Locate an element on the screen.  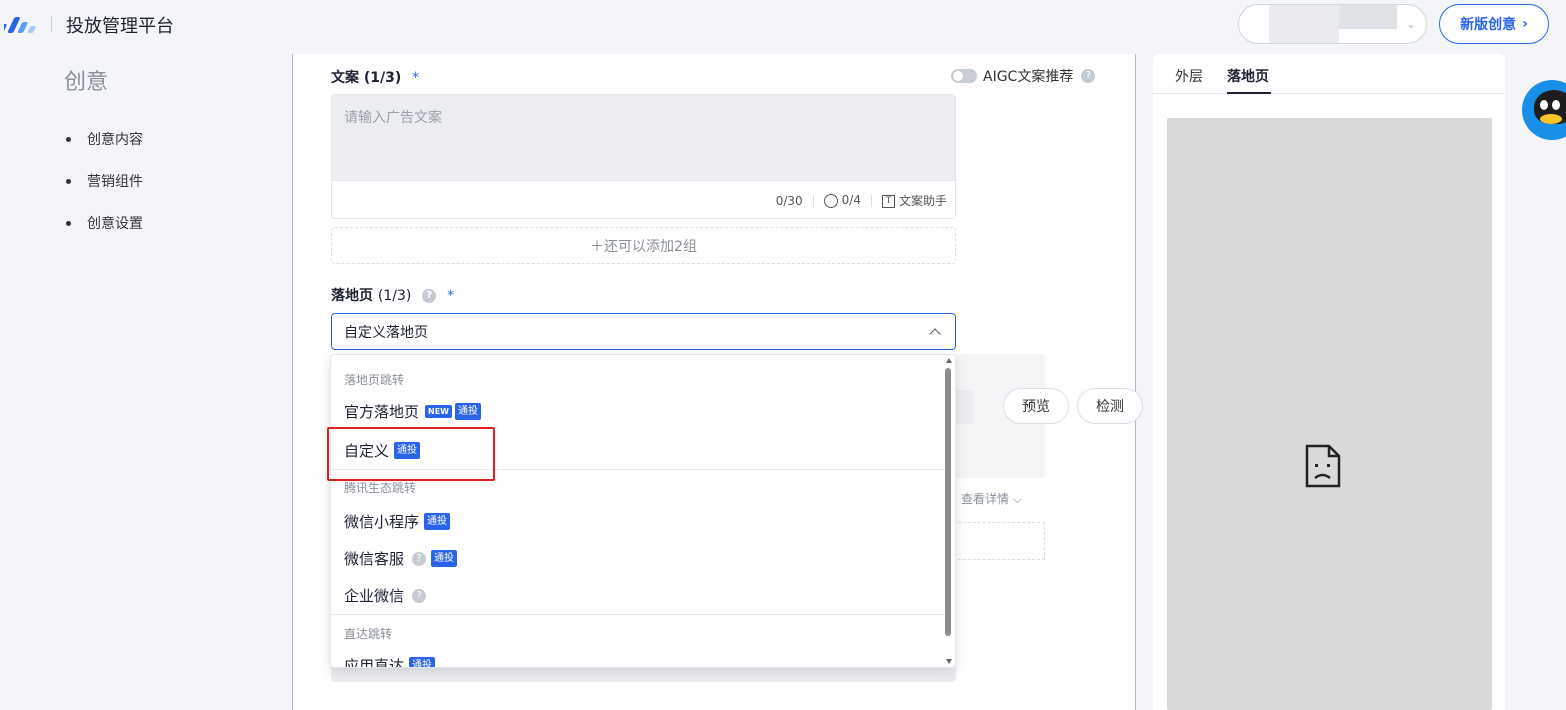
dropdown-item-official-landing: 官方落地页 NEW 通投 is located at coordinates (412, 411).